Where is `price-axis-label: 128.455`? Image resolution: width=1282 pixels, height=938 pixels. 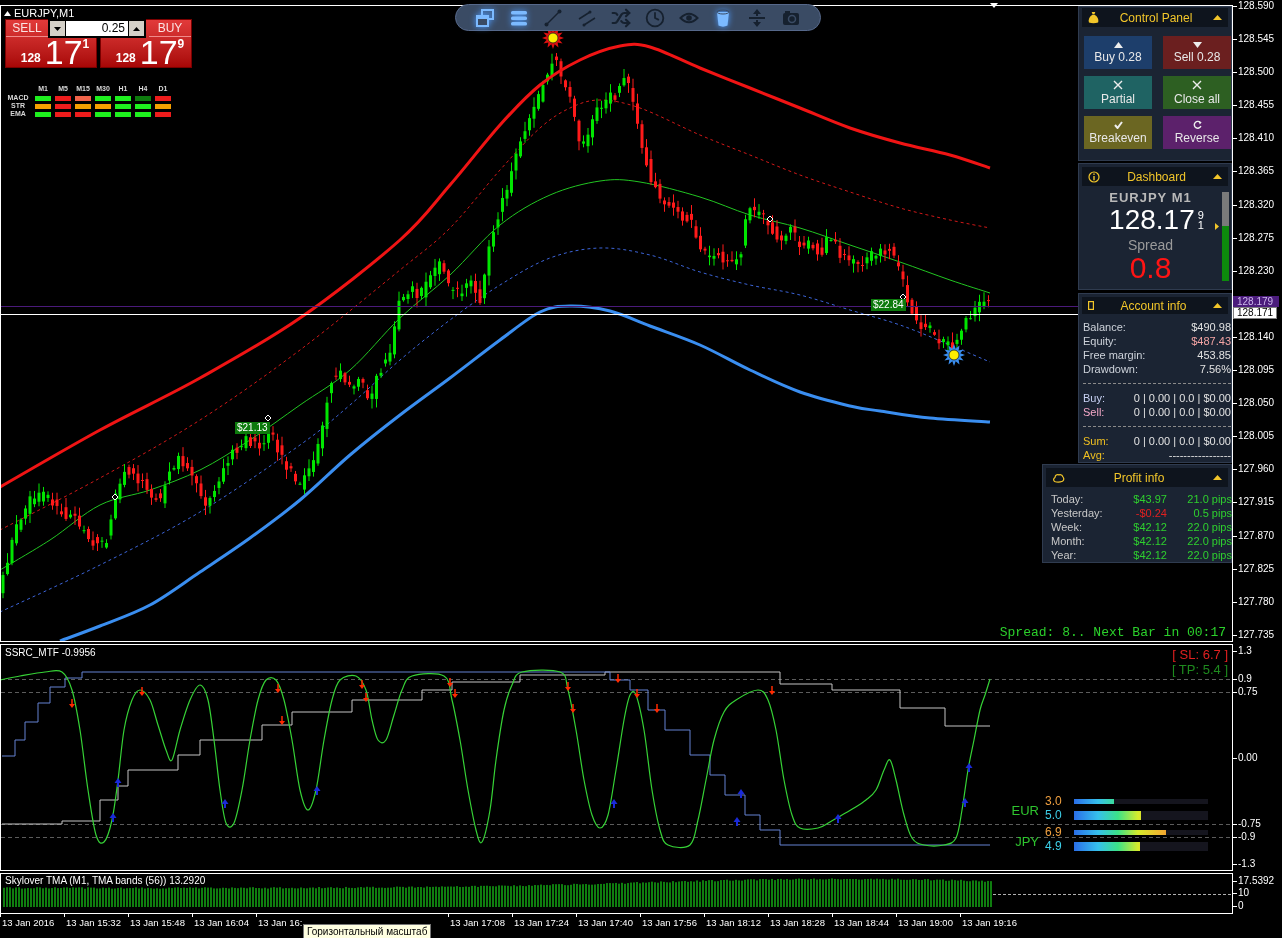 price-axis-label: 128.455 is located at coordinates (1256, 105).